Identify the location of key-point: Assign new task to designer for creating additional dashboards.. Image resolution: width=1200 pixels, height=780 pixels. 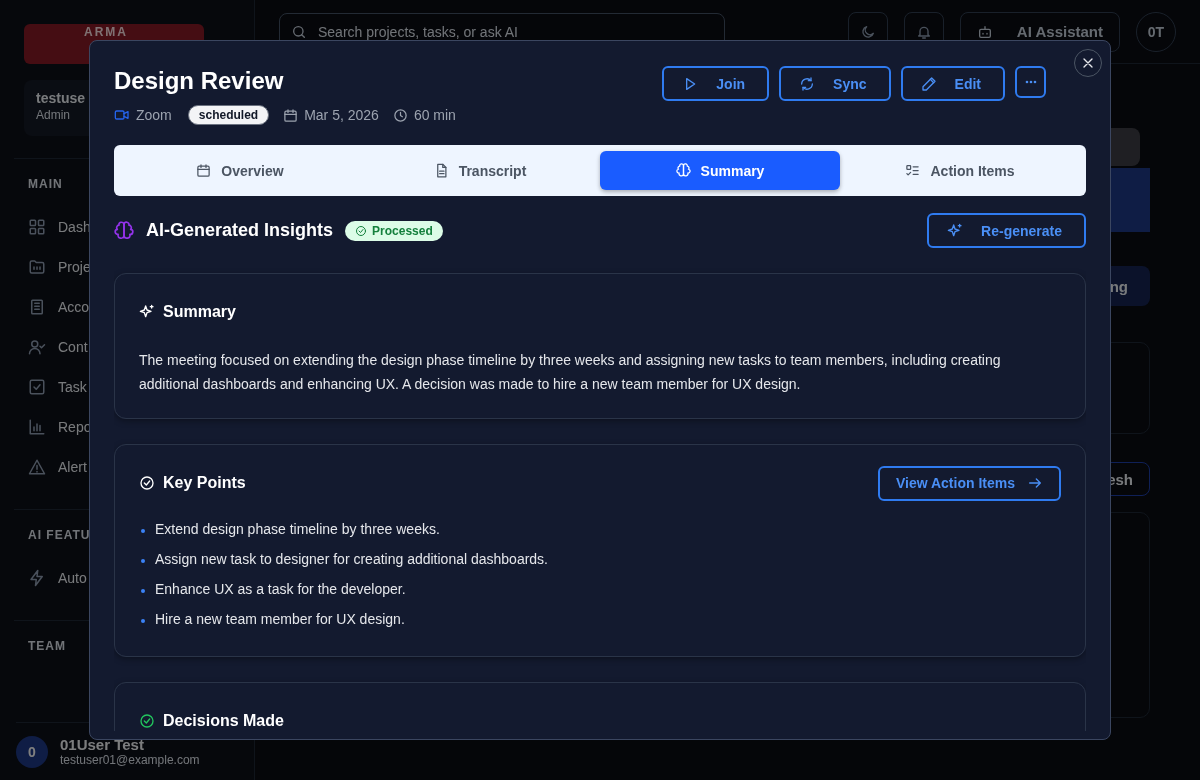
(351, 559).